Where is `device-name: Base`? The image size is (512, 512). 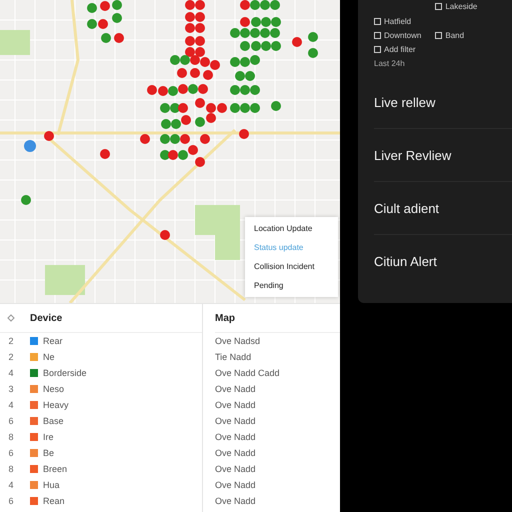 device-name: Base is located at coordinates (53, 421).